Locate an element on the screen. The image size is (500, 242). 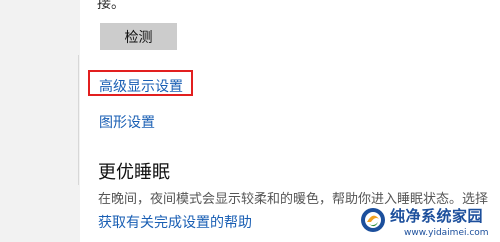
paragraph-tail-text: 接。 is located at coordinates (111, 6).